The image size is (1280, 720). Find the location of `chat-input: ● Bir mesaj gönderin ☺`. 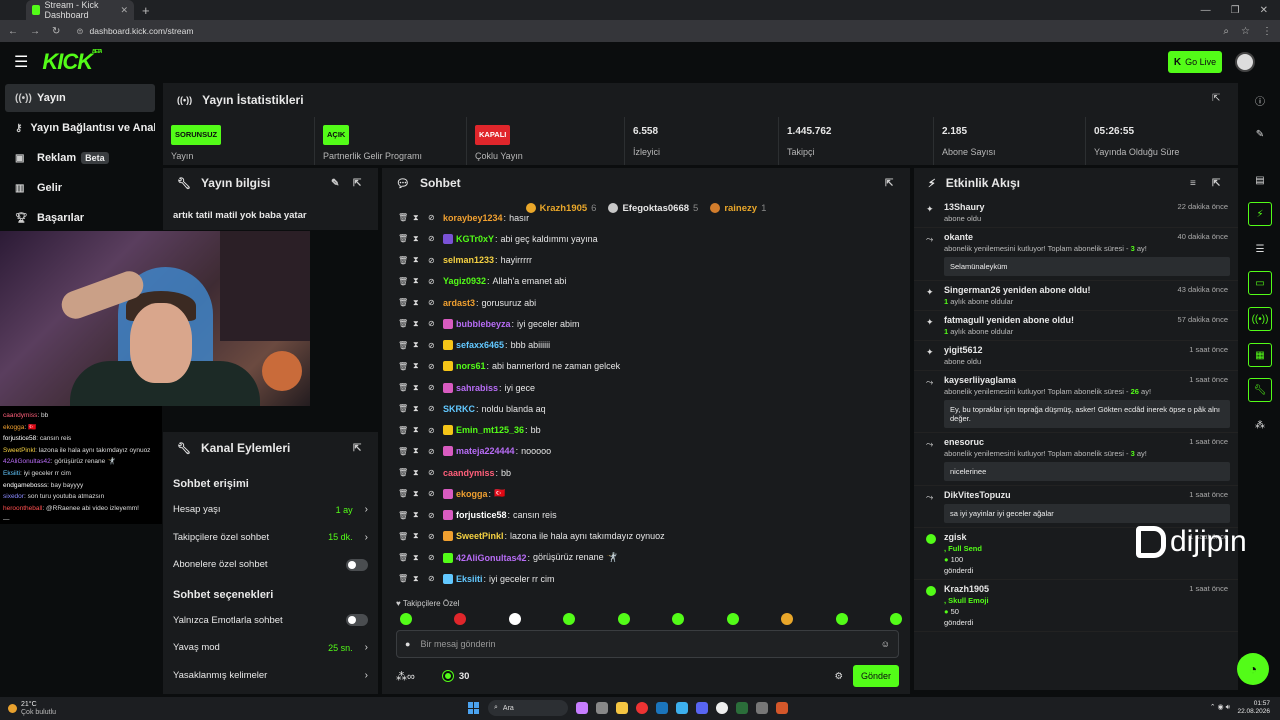

chat-input: ● Bir mesaj gönderin ☺ is located at coordinates (647, 644).